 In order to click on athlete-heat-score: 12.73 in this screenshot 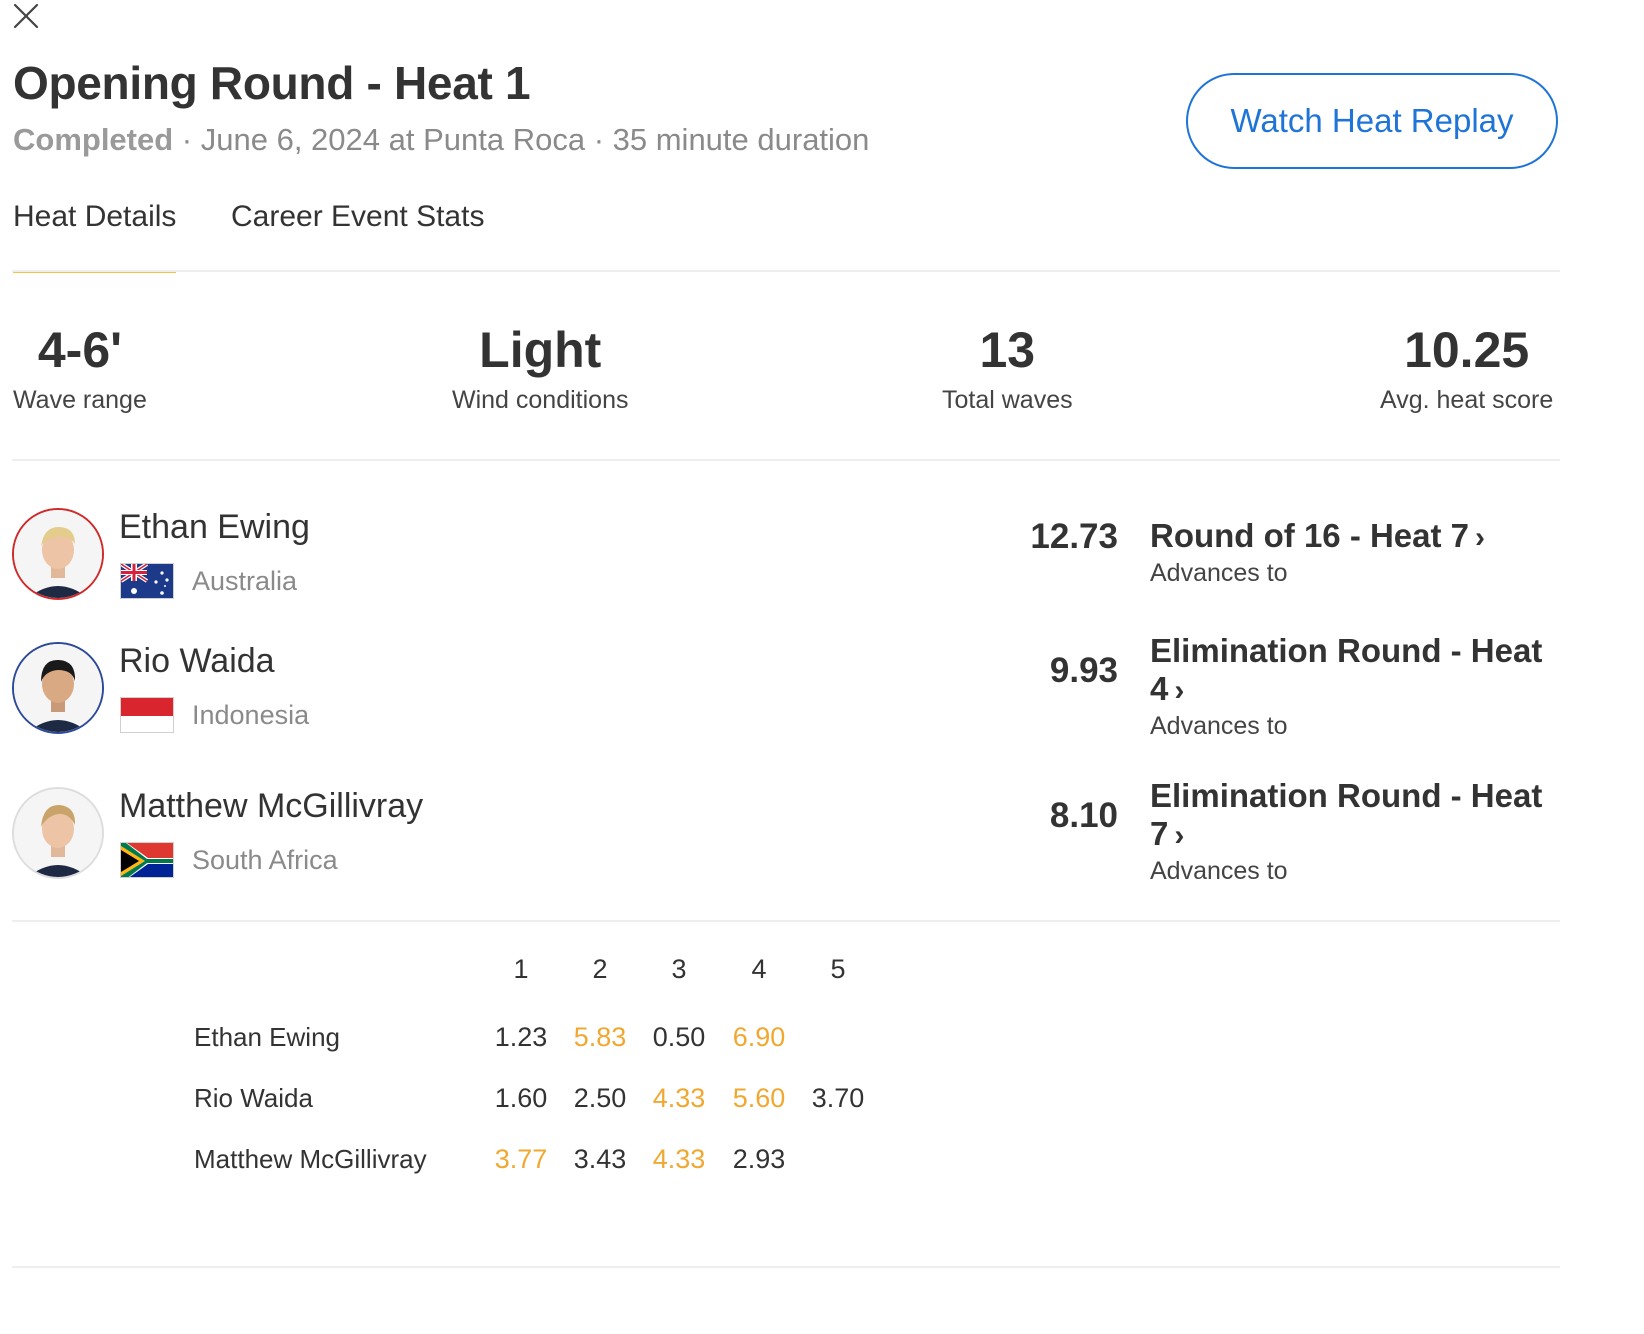, I will do `click(1074, 536)`.